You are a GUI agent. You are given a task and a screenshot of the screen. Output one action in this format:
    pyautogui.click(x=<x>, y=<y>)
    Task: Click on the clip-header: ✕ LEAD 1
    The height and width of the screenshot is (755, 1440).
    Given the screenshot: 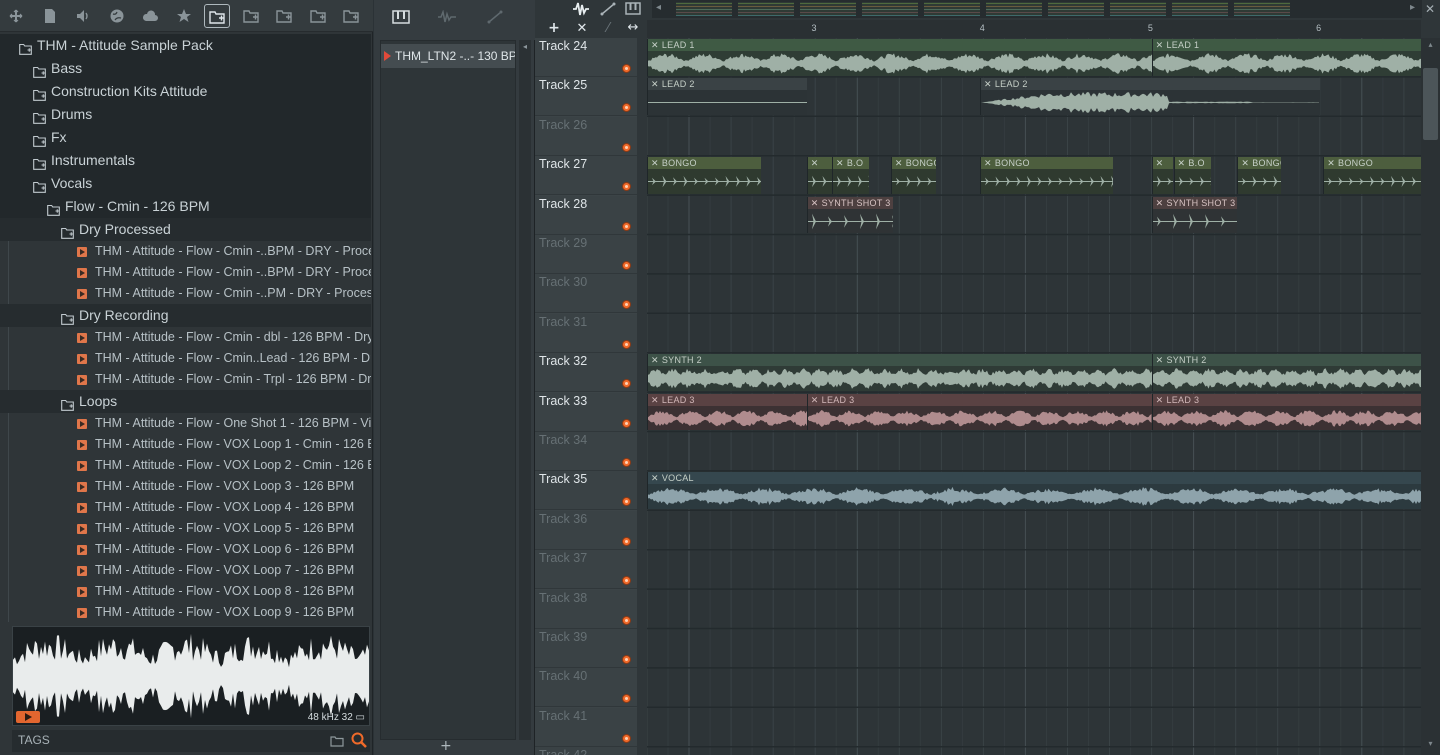 What is the action you would take?
    pyautogui.click(x=1286, y=45)
    